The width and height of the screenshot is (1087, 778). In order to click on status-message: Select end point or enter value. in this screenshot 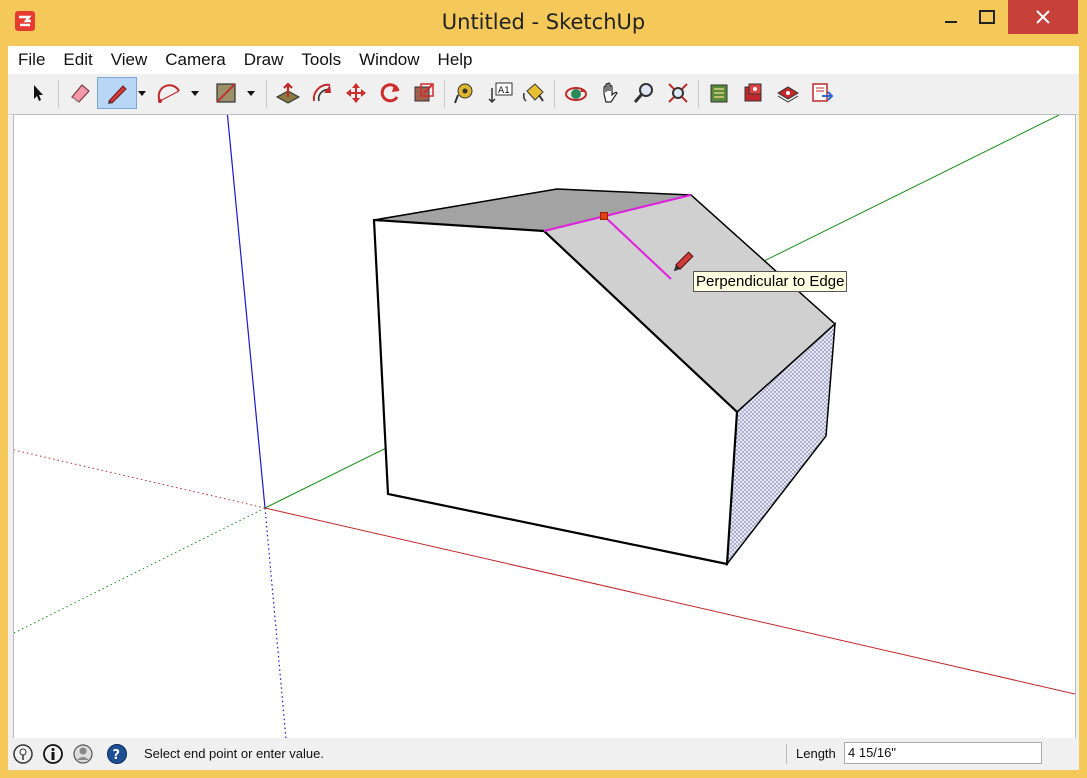, I will do `click(234, 753)`.